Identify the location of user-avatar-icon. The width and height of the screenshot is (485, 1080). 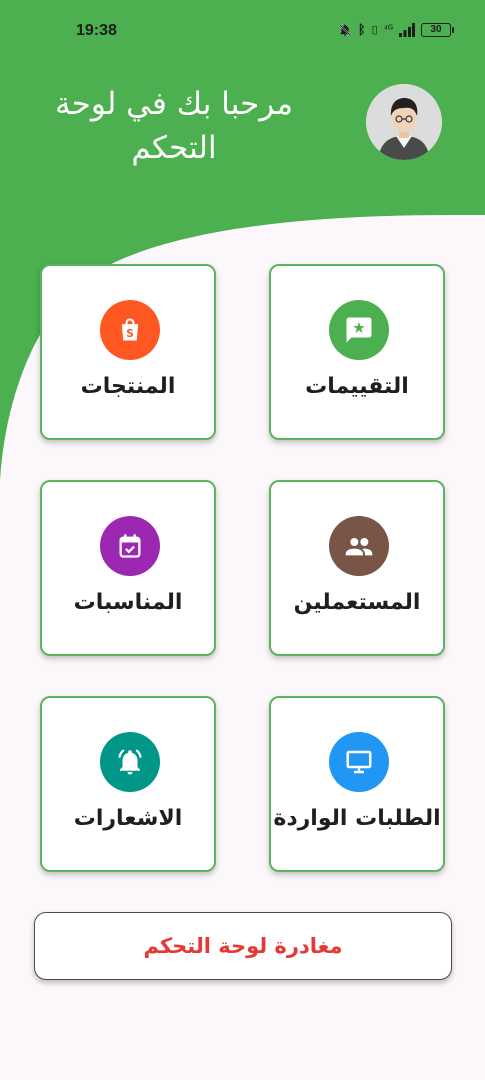
(404, 122).